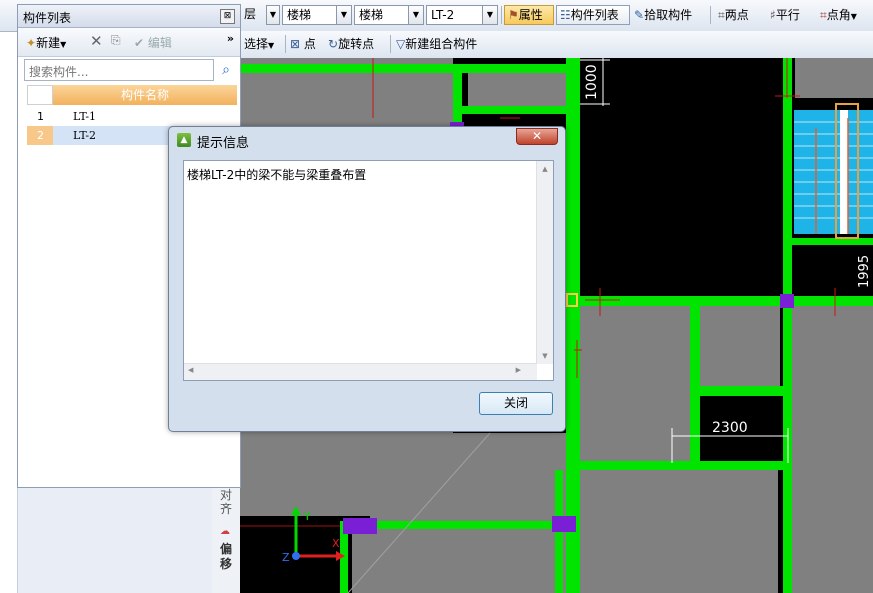  Describe the element at coordinates (846, 15) in the screenshot. I see `point-angle-button: ⌗点角▼` at that location.